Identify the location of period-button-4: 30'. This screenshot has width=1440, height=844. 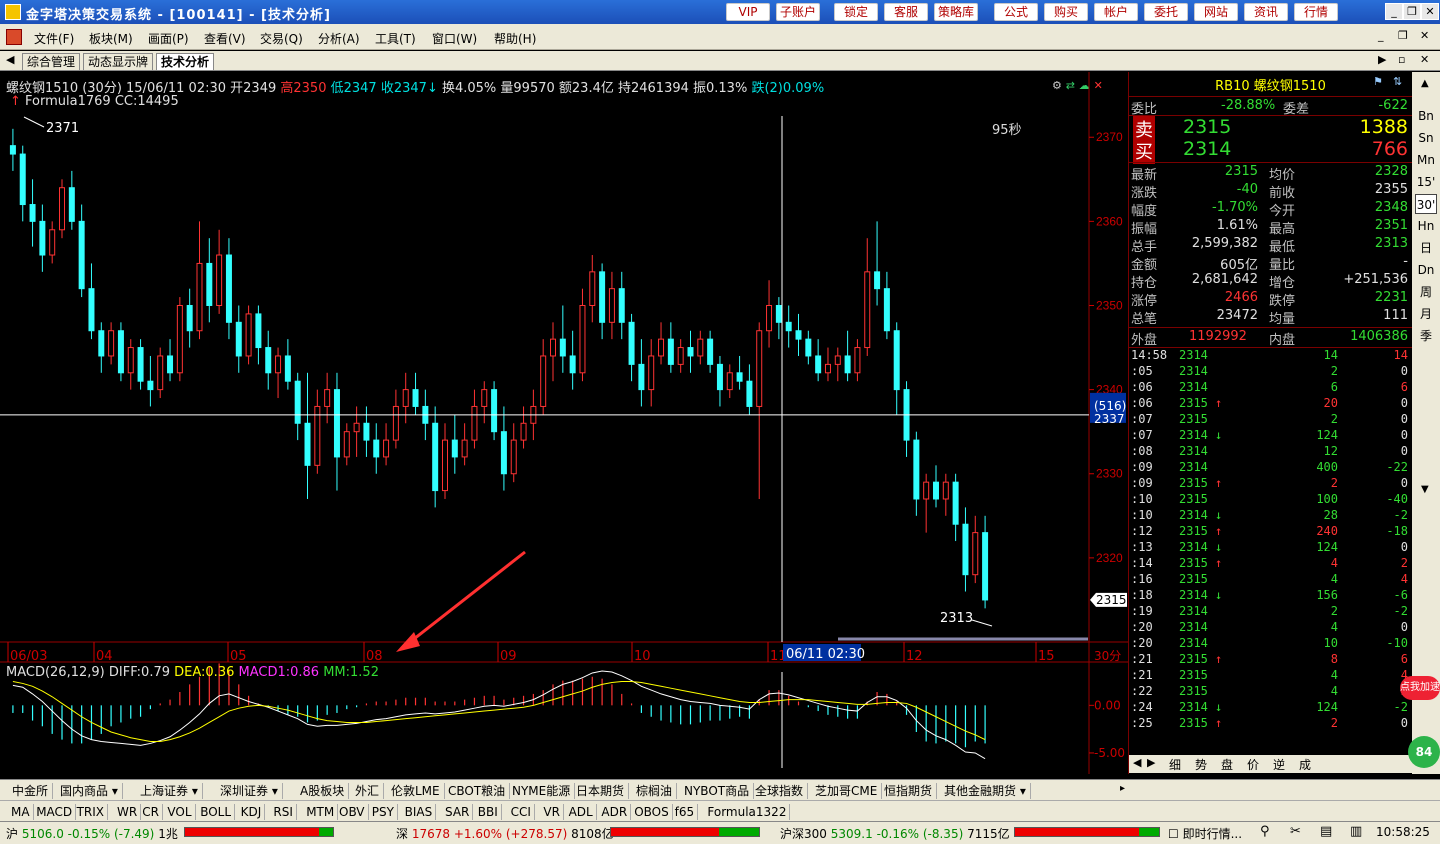
(1426, 204).